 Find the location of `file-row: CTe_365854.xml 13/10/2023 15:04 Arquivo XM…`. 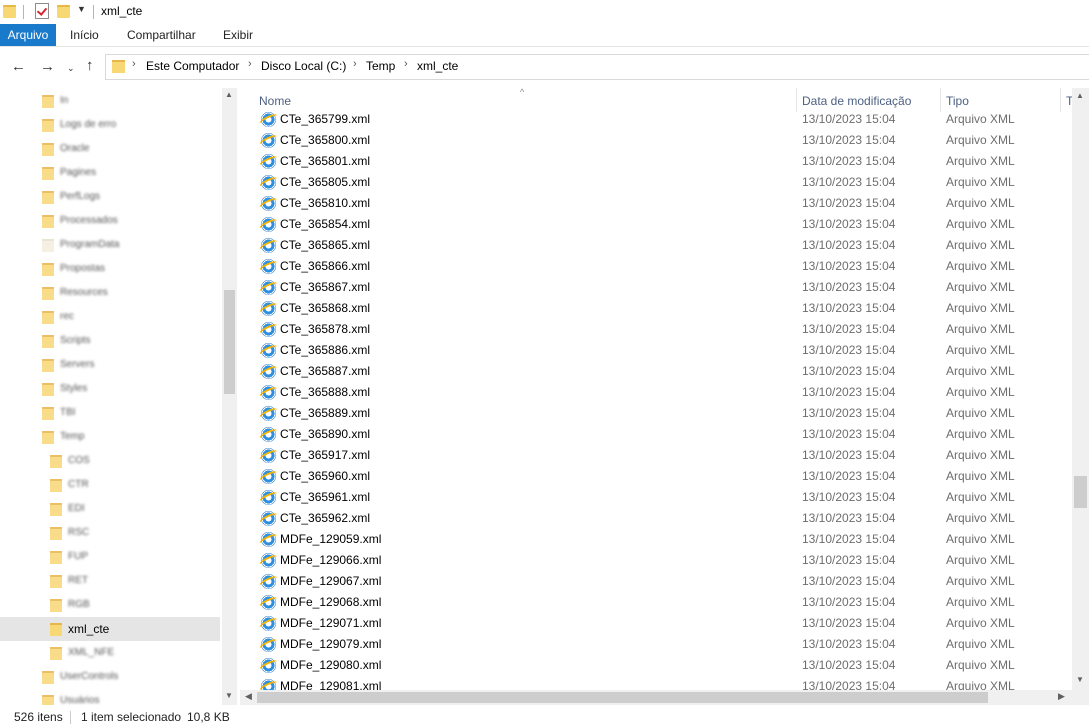

file-row: CTe_365854.xml 13/10/2023 15:04 Arquivo XM… is located at coordinates (655, 224).